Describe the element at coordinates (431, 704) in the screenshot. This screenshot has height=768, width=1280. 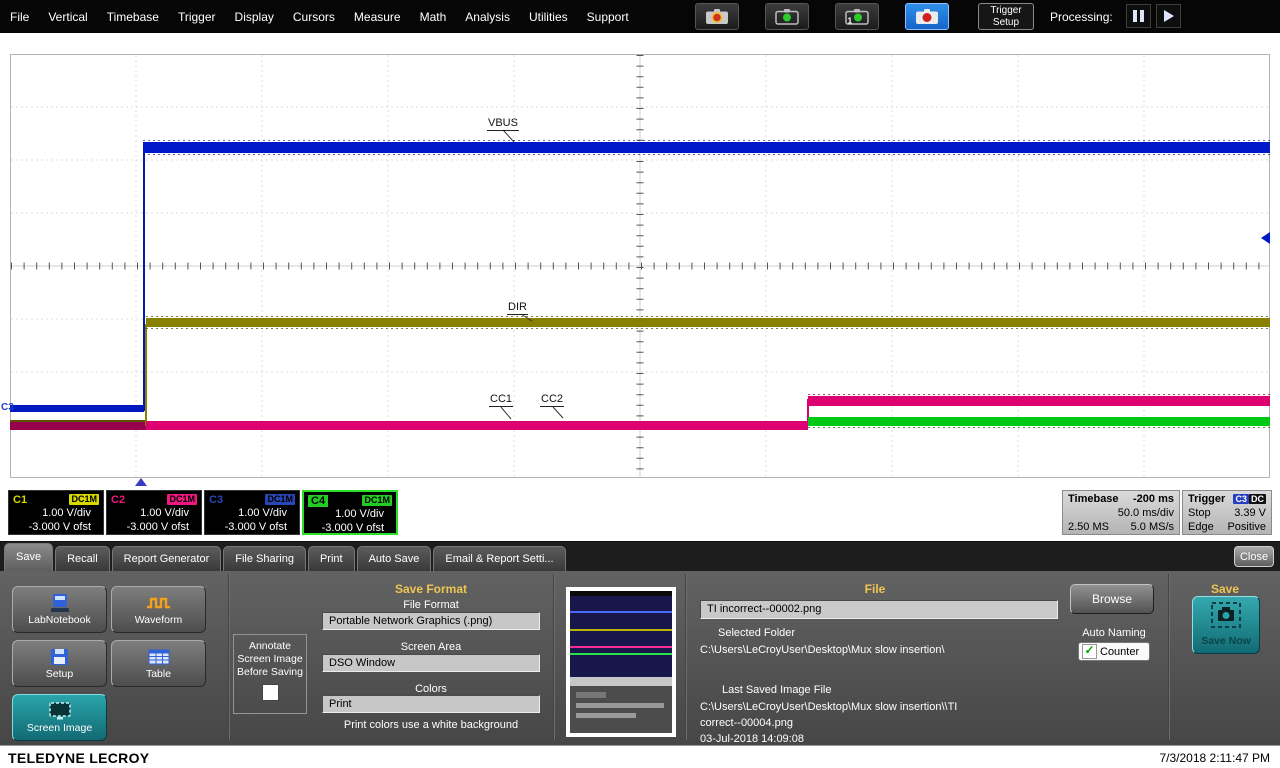
I see `colors-select: Print` at that location.